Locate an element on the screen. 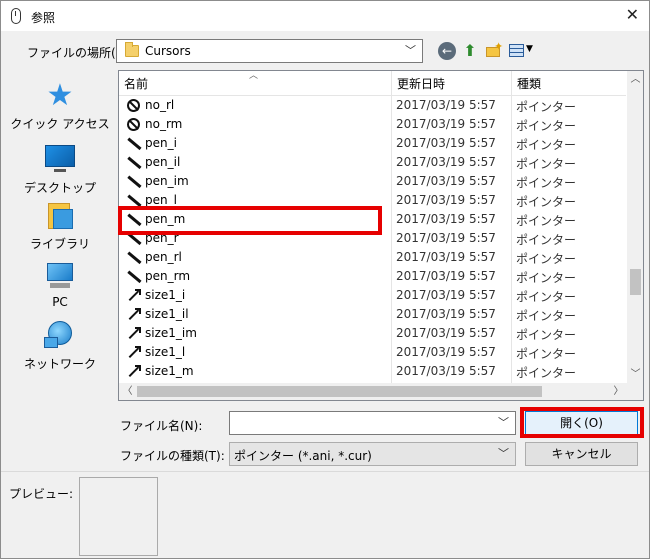  file-row: size1_il 2017/03/19 5:57 ポインター is located at coordinates (372, 314).